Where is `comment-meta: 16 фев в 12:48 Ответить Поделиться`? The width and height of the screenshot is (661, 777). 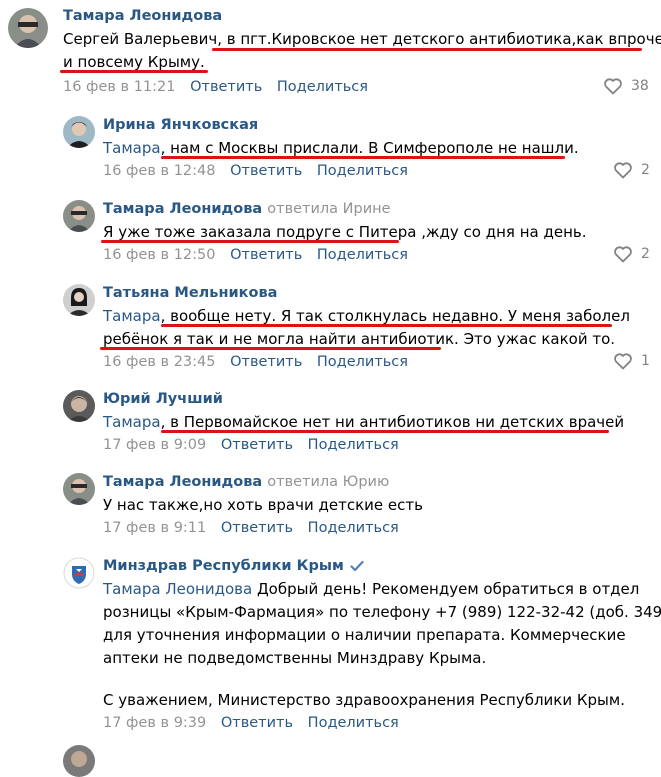 comment-meta: 16 фев в 12:48 Ответить Поделиться is located at coordinates (255, 171).